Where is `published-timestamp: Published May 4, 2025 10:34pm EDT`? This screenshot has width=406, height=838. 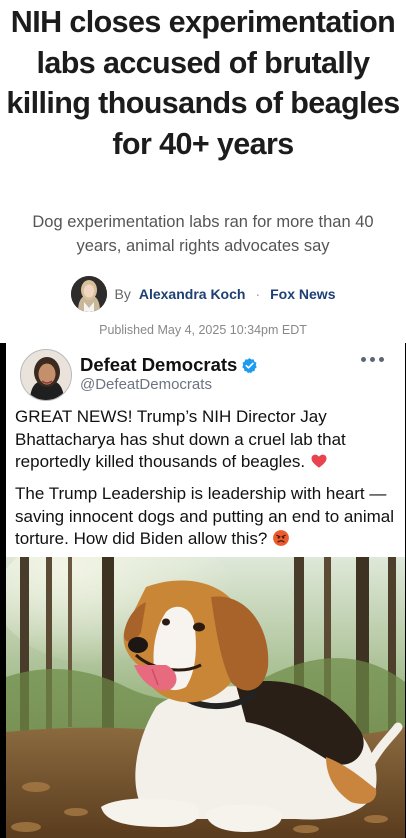
published-timestamp: Published May 4, 2025 10:34pm EDT is located at coordinates (203, 330).